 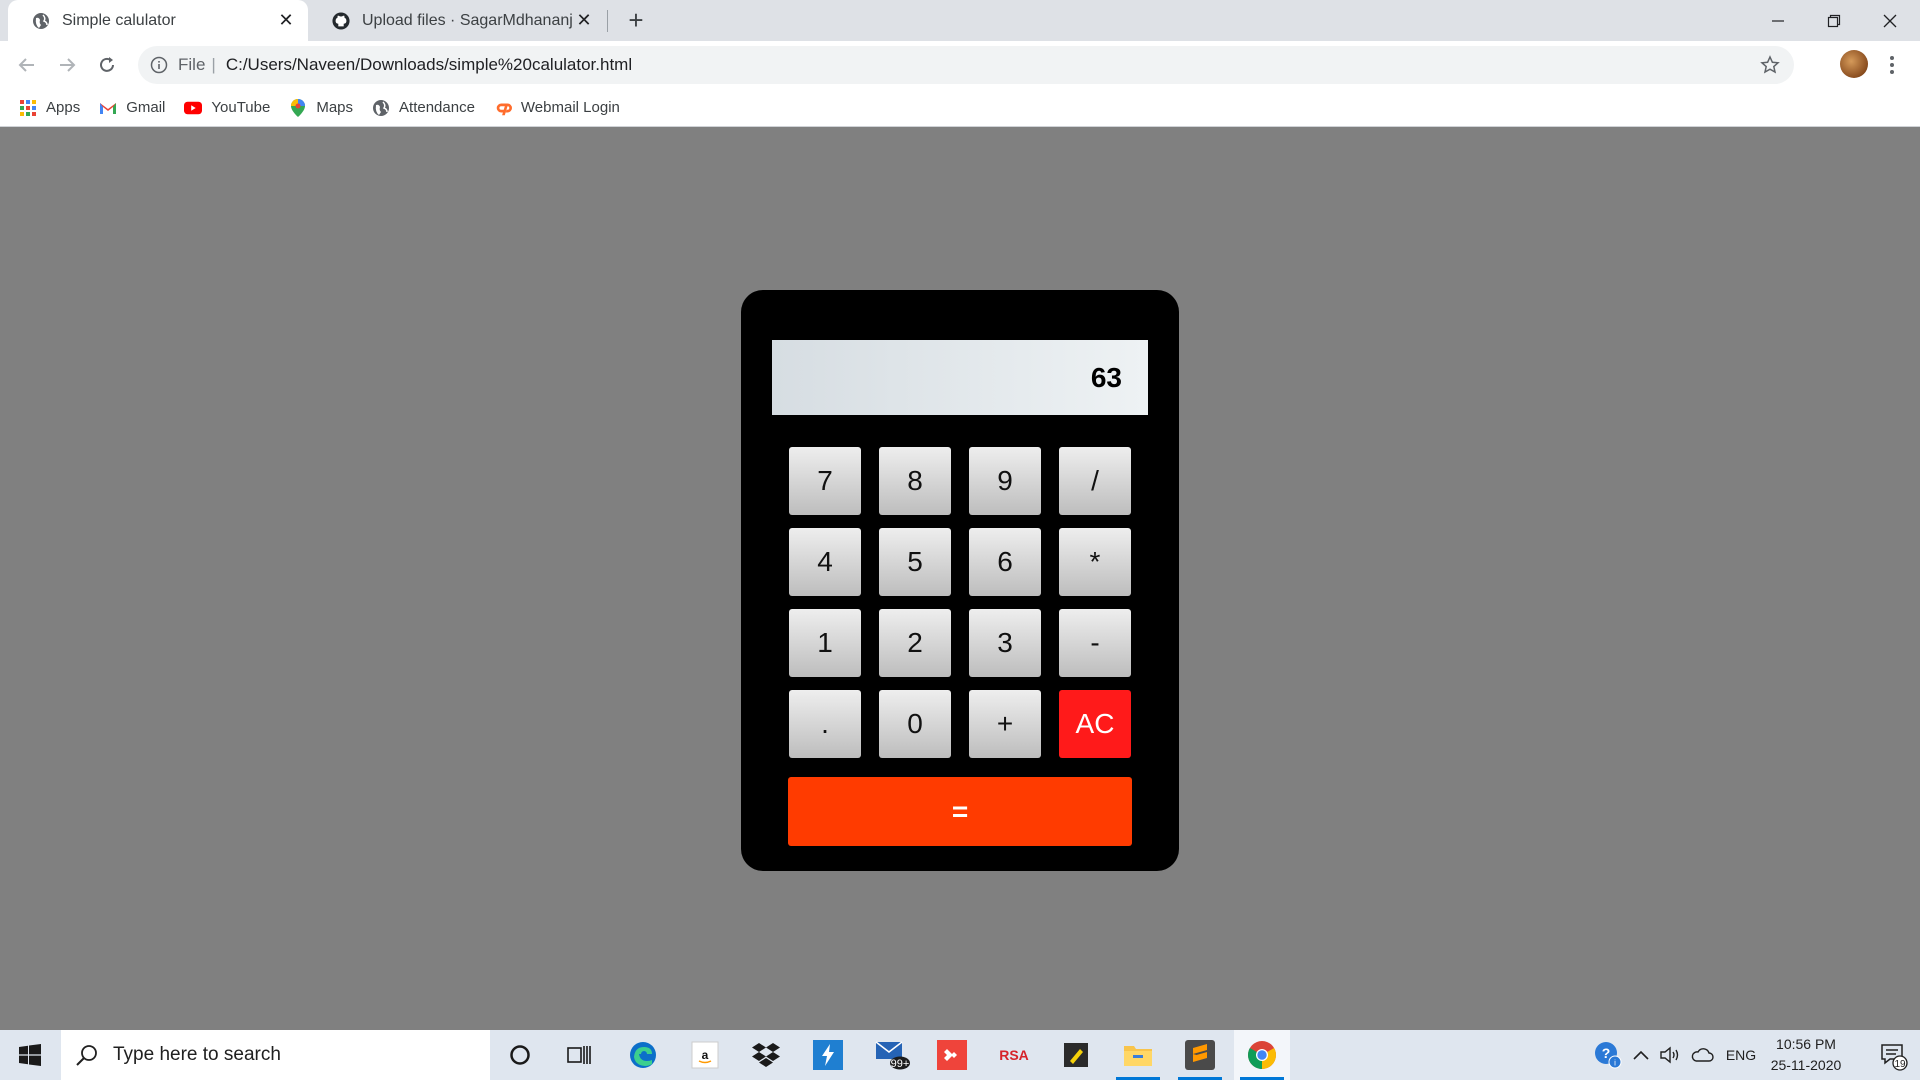 I want to click on key-6: 6, so click(x=1005, y=562).